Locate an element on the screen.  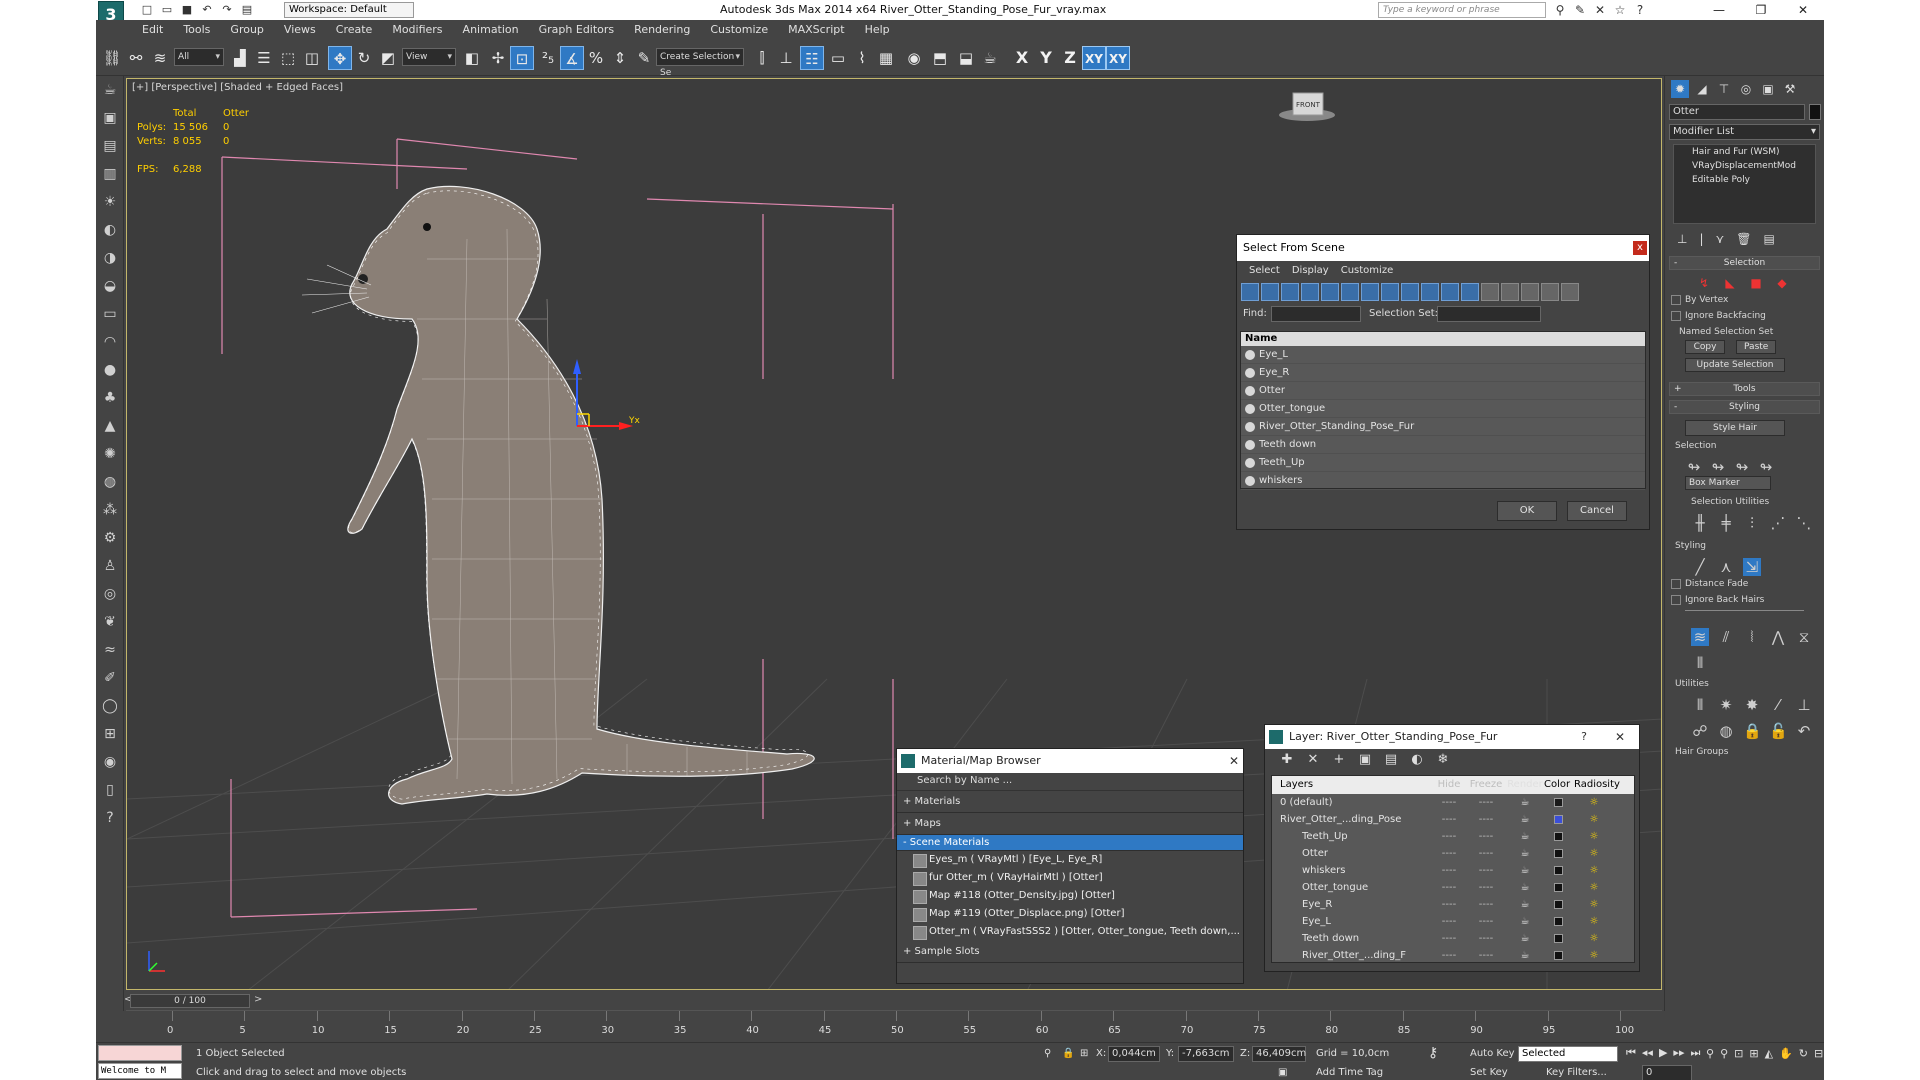
next-frame-icon: > is located at coordinates (258, 999).